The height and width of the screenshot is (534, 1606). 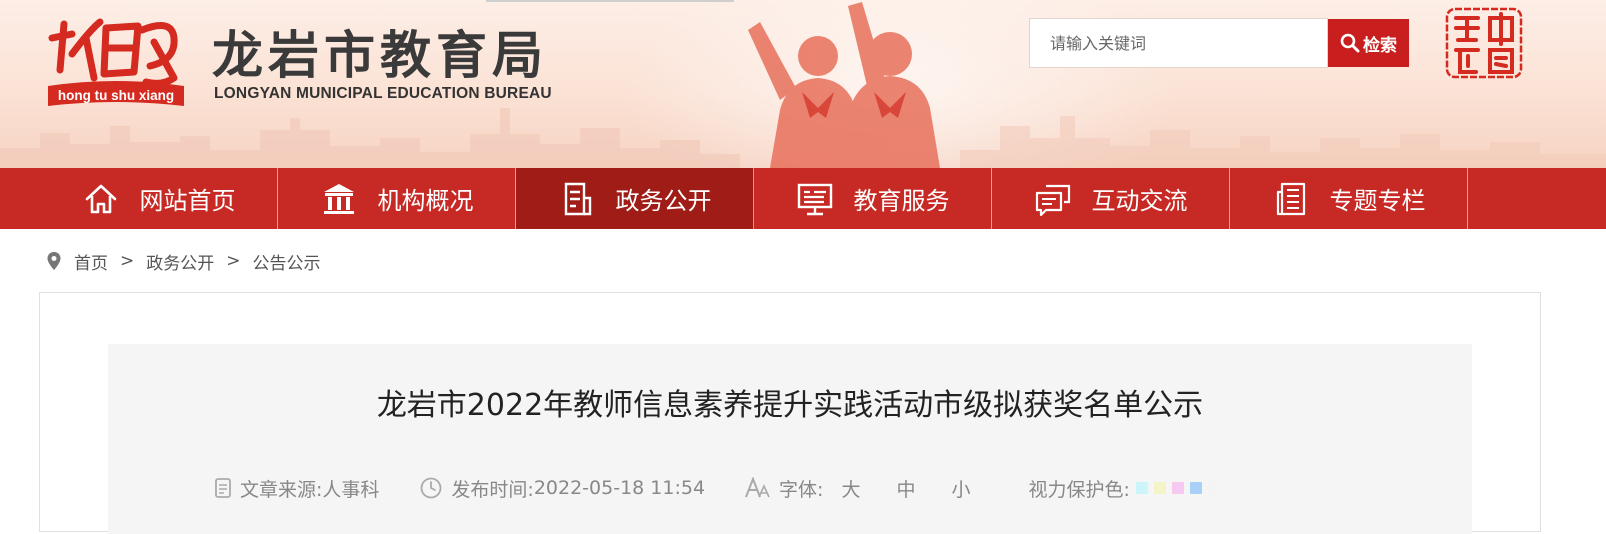 I want to click on nav-item-label: 互动交流, so click(x=1139, y=201).